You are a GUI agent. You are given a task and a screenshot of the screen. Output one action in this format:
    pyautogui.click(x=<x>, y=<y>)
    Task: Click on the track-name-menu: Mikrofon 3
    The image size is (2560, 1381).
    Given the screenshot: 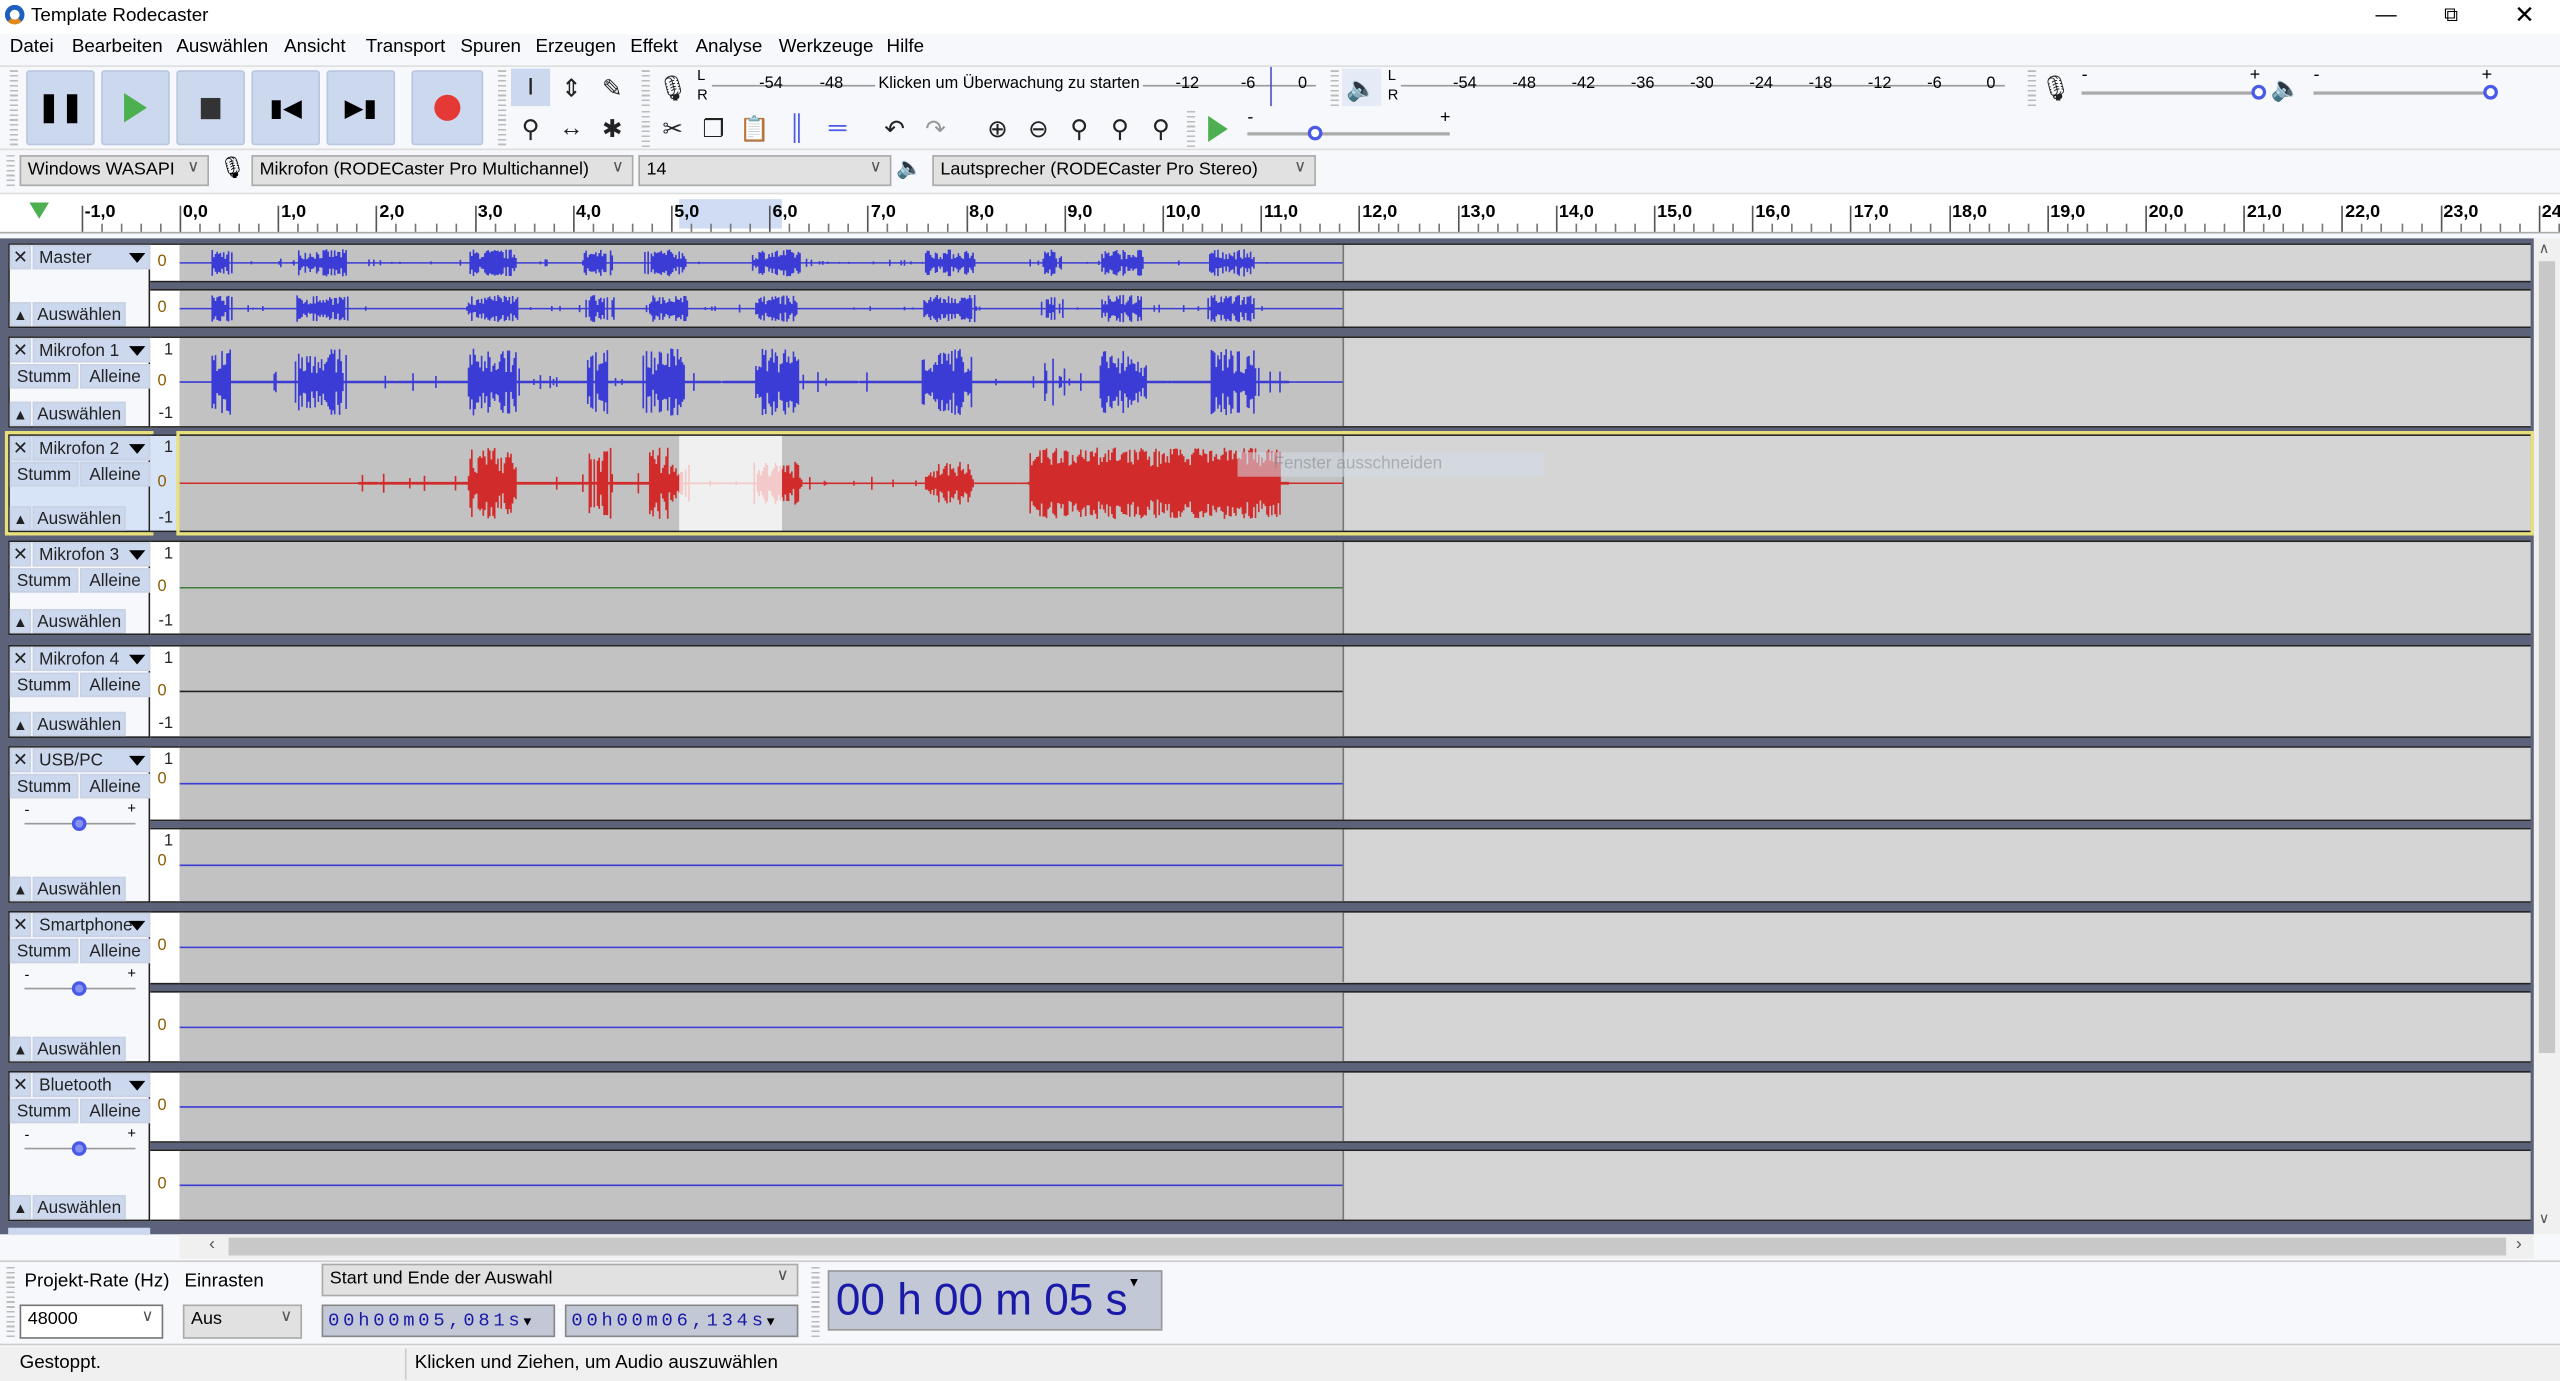 What is the action you would take?
    pyautogui.click(x=91, y=554)
    